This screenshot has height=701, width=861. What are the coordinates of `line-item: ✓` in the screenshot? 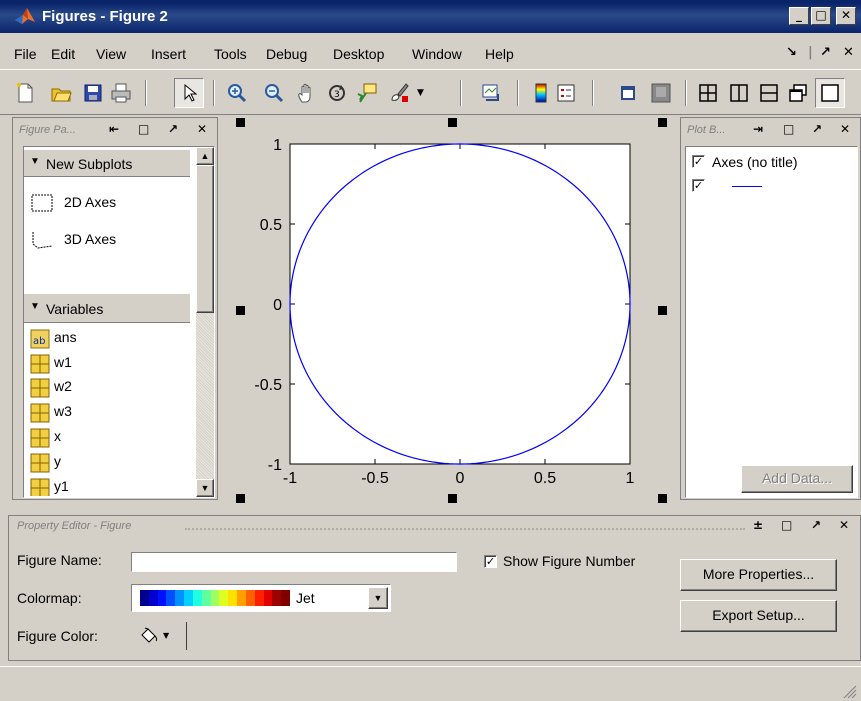 It's located at (772, 187).